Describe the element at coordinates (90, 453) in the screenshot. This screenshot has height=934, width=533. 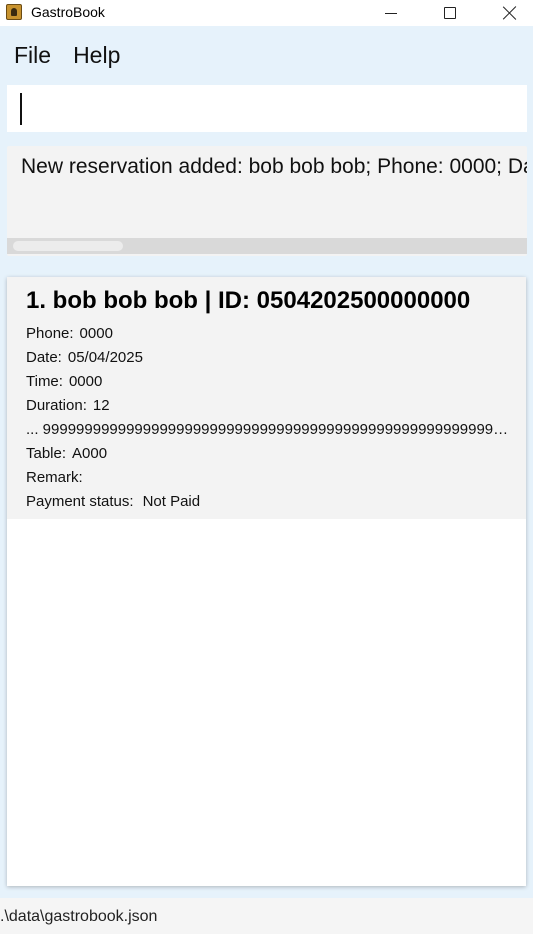
I see `table-value: A000` at that location.